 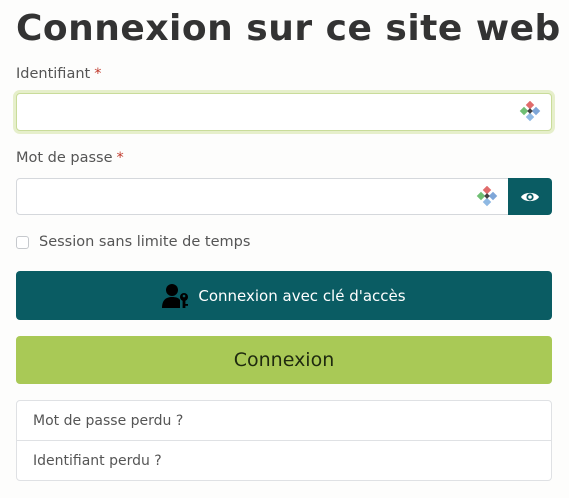 What do you see at coordinates (53, 74) in the screenshot?
I see `username-label-text: Identifiant` at bounding box center [53, 74].